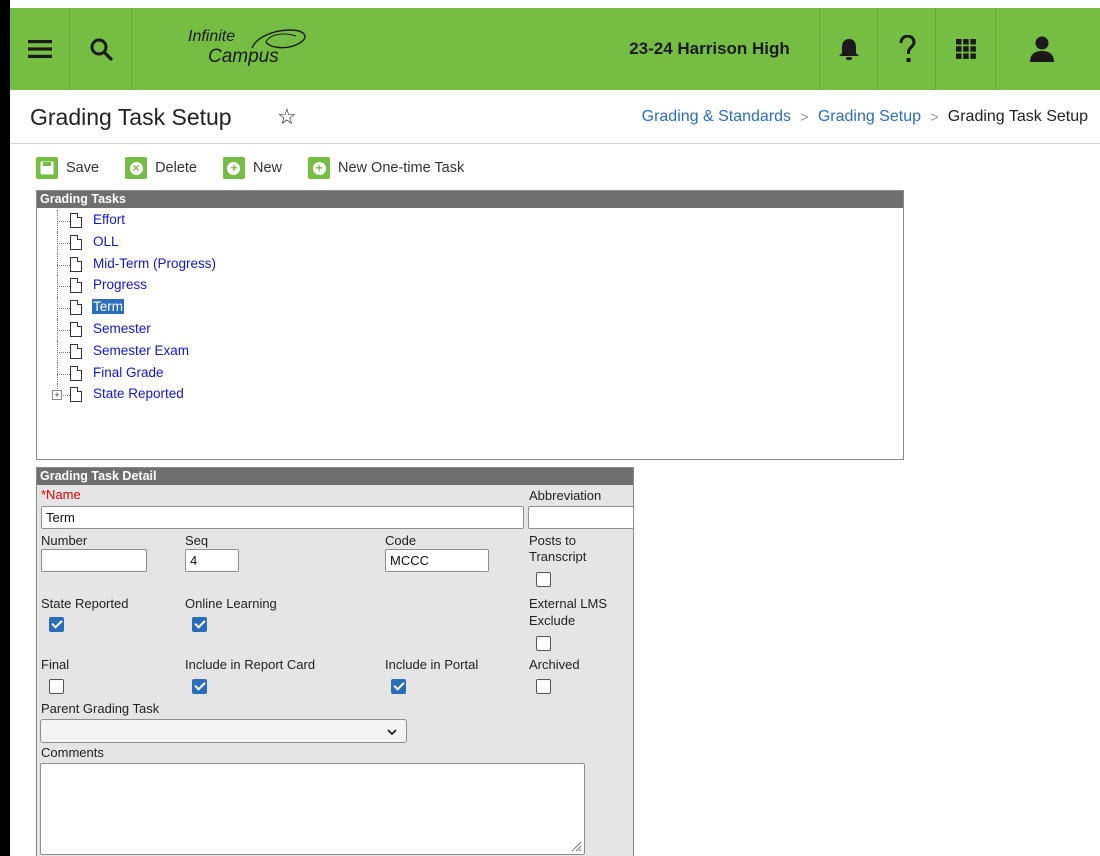 This screenshot has width=1100, height=856. Describe the element at coordinates (100, 708) in the screenshot. I see `parent-grading-task-label: Parent Grading Task` at that location.